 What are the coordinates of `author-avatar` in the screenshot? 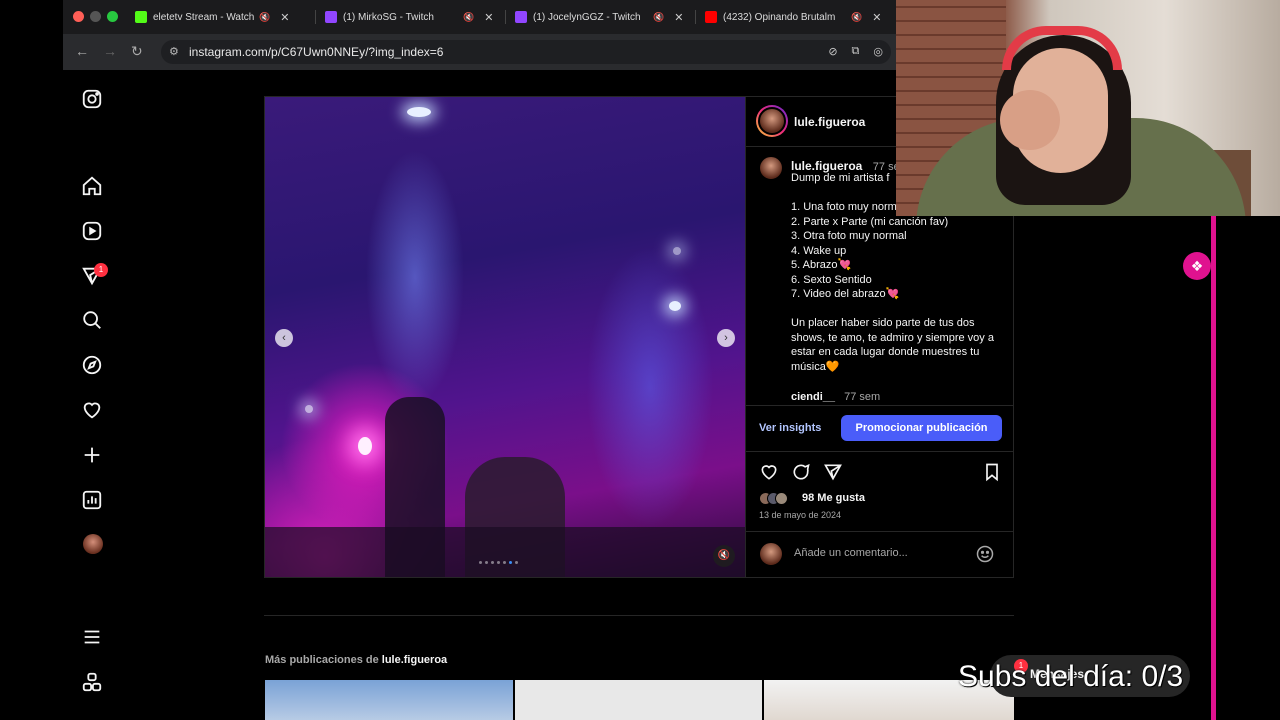 It's located at (772, 121).